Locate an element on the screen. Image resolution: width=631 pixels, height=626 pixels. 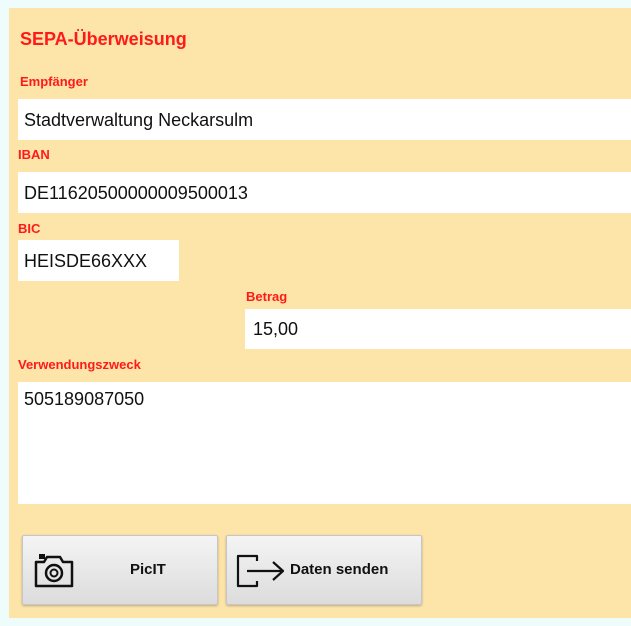
bic-field: HEISDE66XXX is located at coordinates (98, 260).